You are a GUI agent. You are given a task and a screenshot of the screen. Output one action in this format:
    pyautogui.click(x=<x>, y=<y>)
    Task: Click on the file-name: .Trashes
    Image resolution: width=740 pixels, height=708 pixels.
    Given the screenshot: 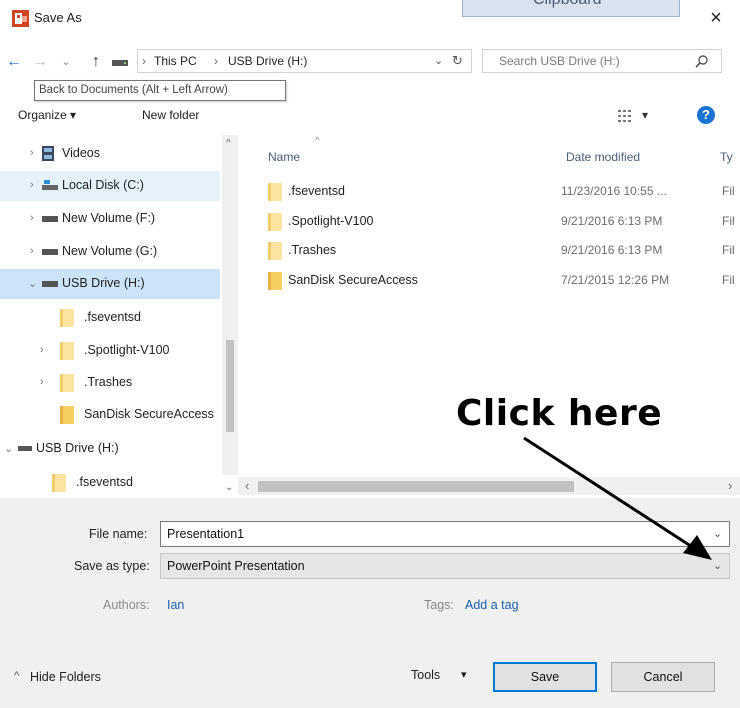 What is the action you would take?
    pyautogui.click(x=312, y=250)
    